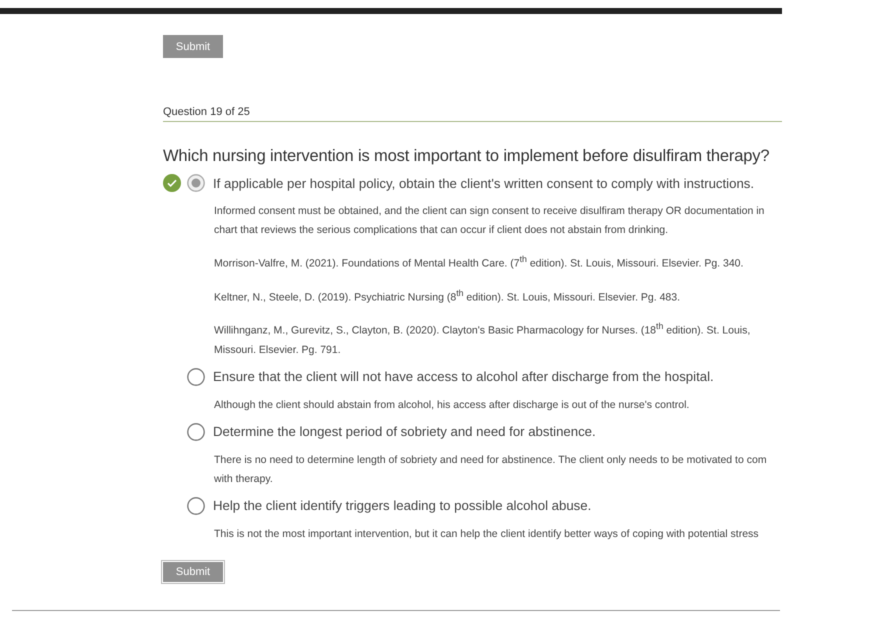 This screenshot has width=880, height=621. Describe the element at coordinates (483, 339) in the screenshot. I see `rationale-text: Willihnganz, M., Gurevitz, S., Clayton, B. (2020). Clayton's Basic Pharmacology for Nurses. (18$^{th}$ edition). St. Louis, Missouri. Elsevier. Pg. 791.` at that location.